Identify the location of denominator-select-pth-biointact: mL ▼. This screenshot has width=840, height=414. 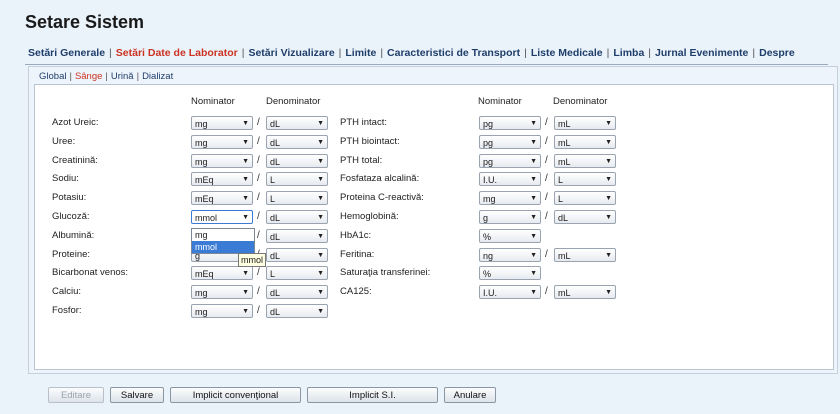
(585, 142).